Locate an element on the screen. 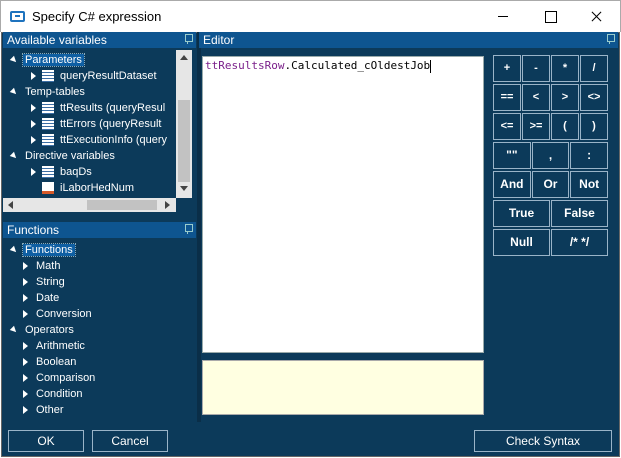 This screenshot has height=458, width=621. tree-item: Parameters is located at coordinates (47, 60).